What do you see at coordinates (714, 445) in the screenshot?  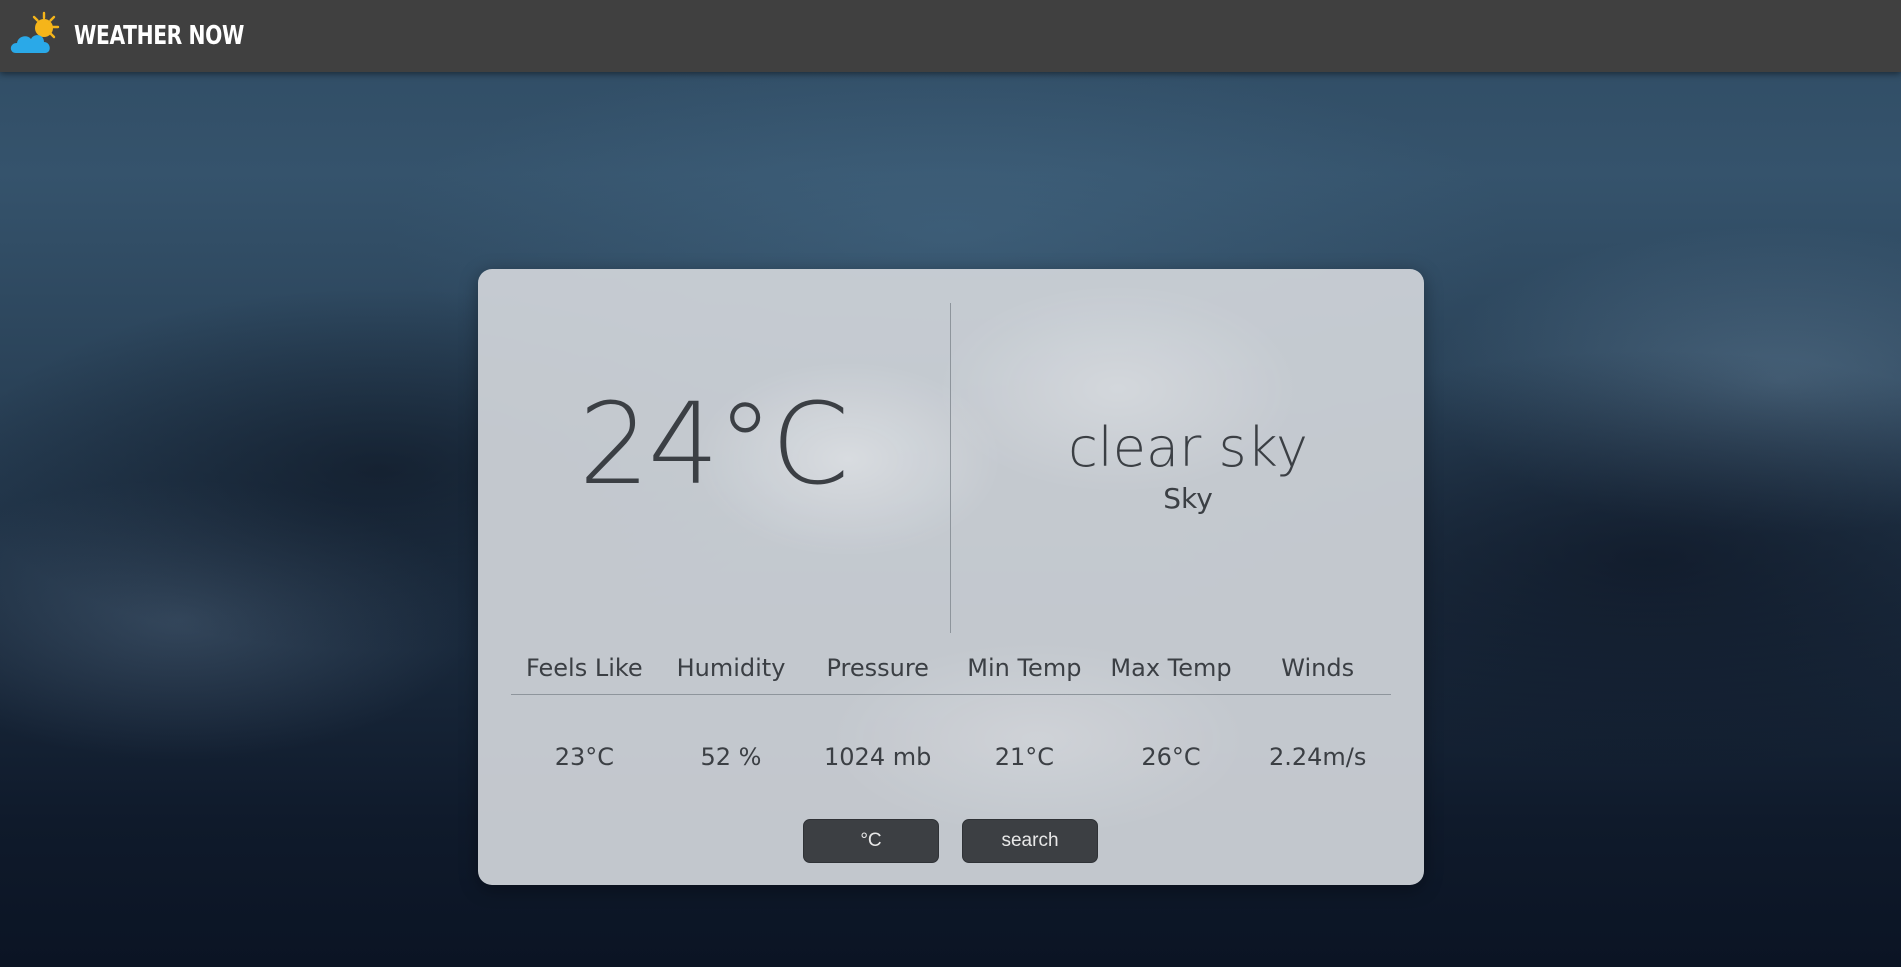 I see `current-temperature: 24°C` at bounding box center [714, 445].